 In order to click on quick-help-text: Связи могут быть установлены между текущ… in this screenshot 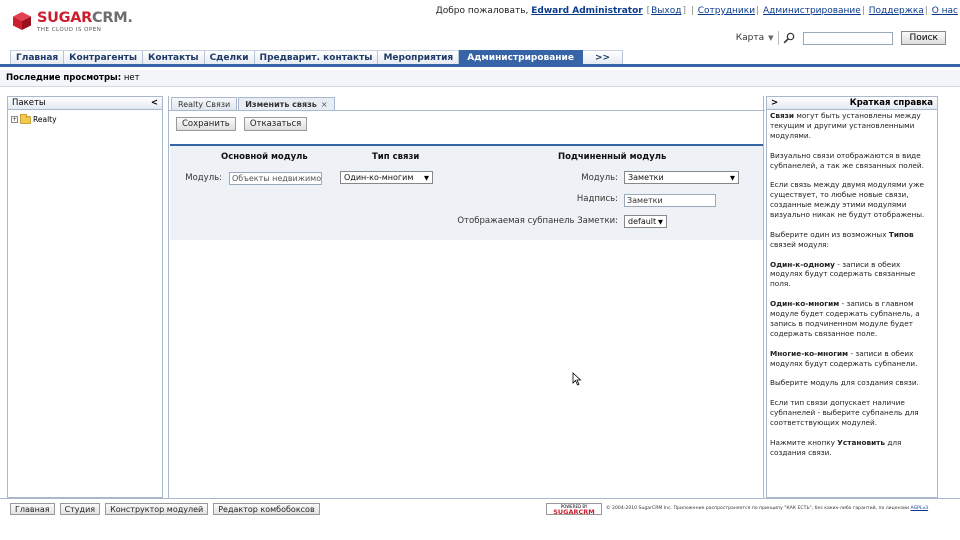, I will do `click(847, 284)`.